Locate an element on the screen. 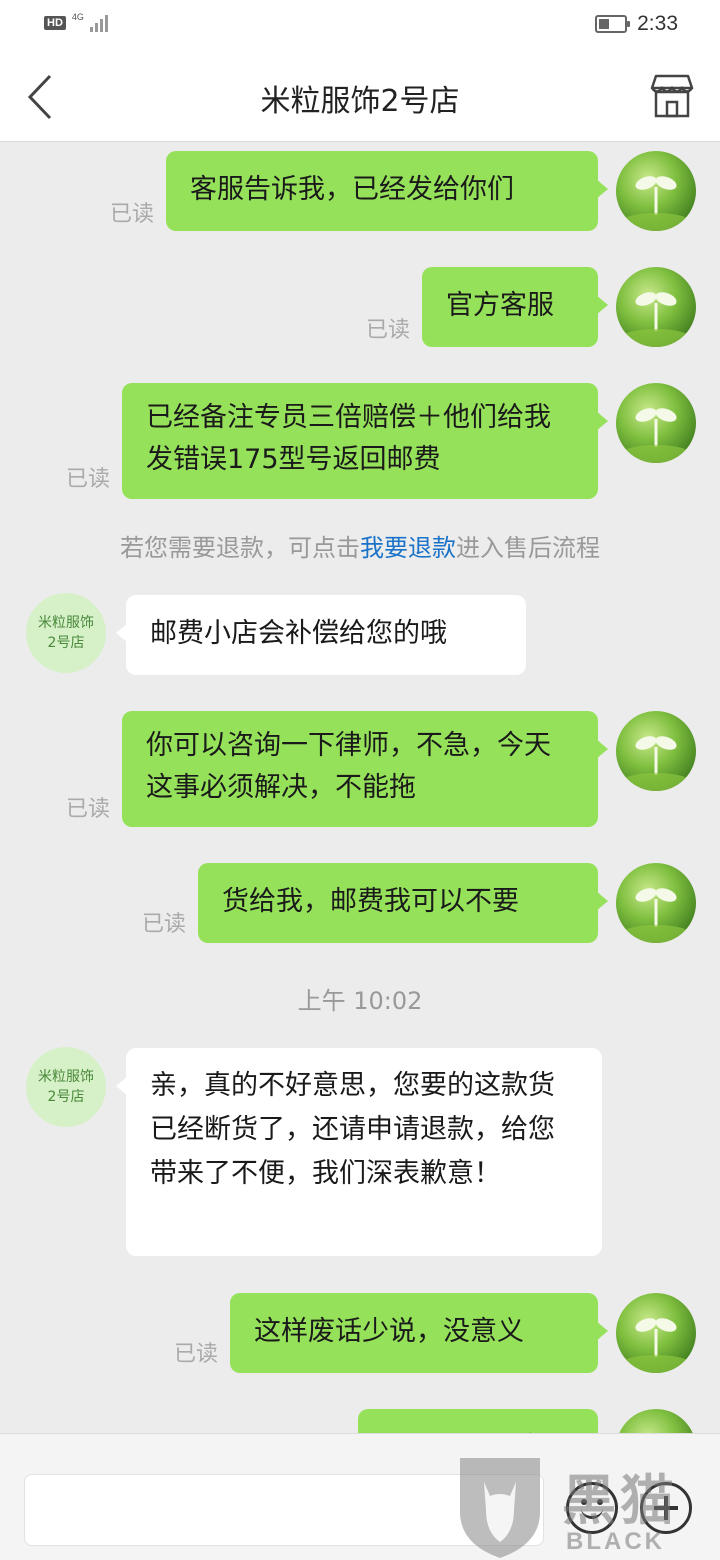  signal-icon is located at coordinates (98, 23).